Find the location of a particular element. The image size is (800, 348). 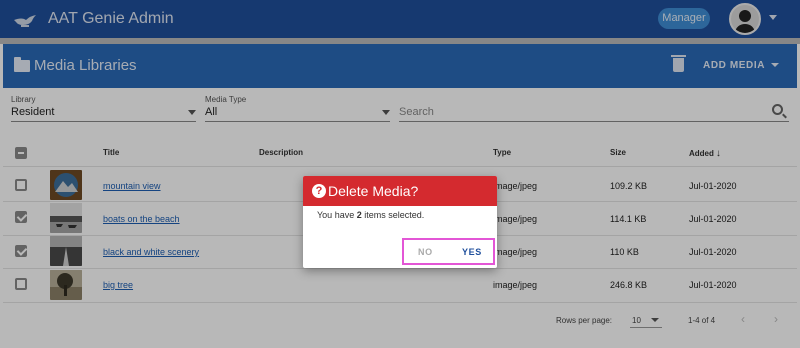

no-button: NO is located at coordinates (425, 252).